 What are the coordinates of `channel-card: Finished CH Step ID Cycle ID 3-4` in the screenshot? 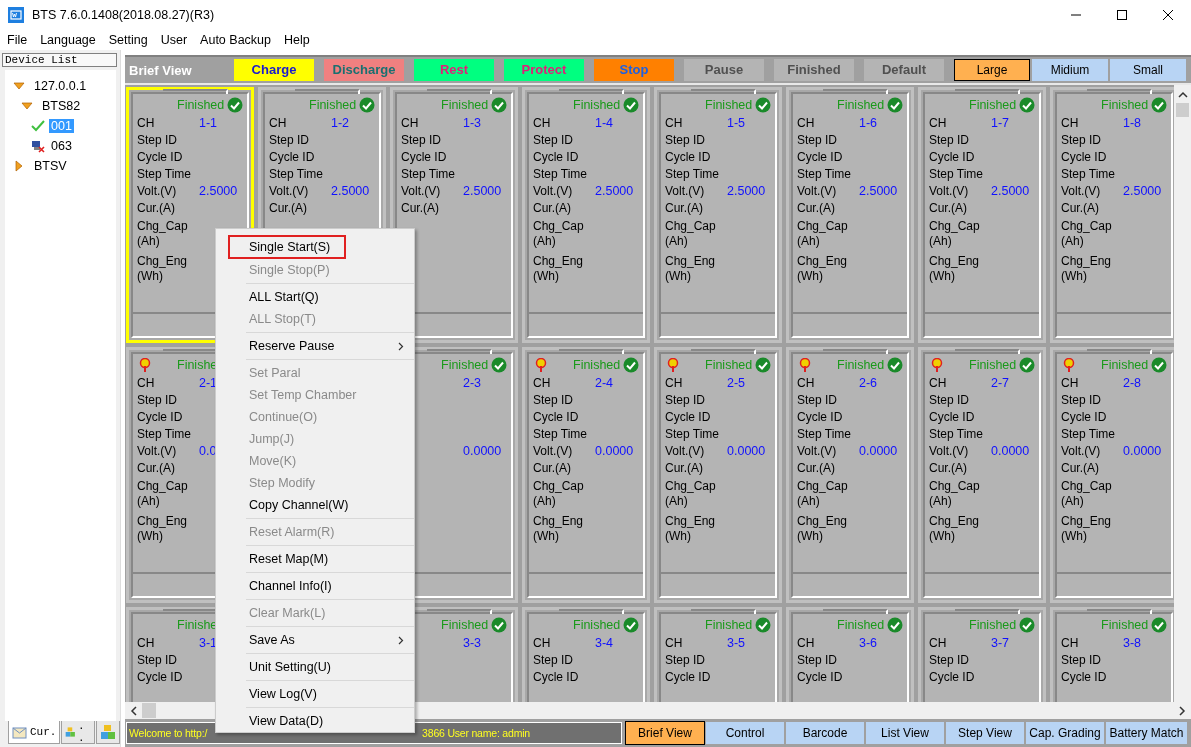 It's located at (586, 654).